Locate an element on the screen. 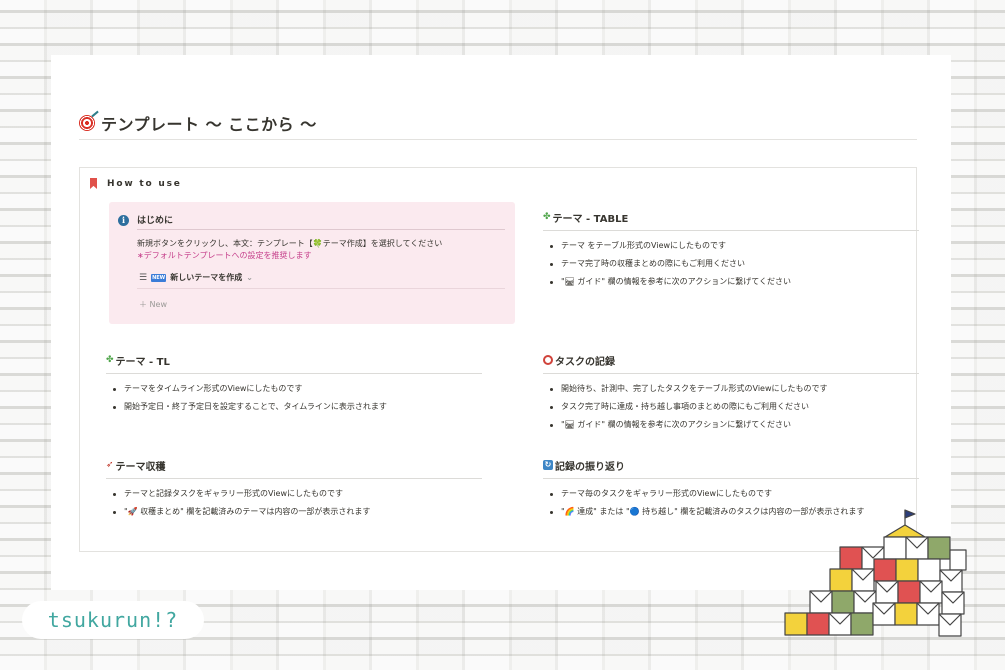  callout-title: はじめに is located at coordinates (155, 221).